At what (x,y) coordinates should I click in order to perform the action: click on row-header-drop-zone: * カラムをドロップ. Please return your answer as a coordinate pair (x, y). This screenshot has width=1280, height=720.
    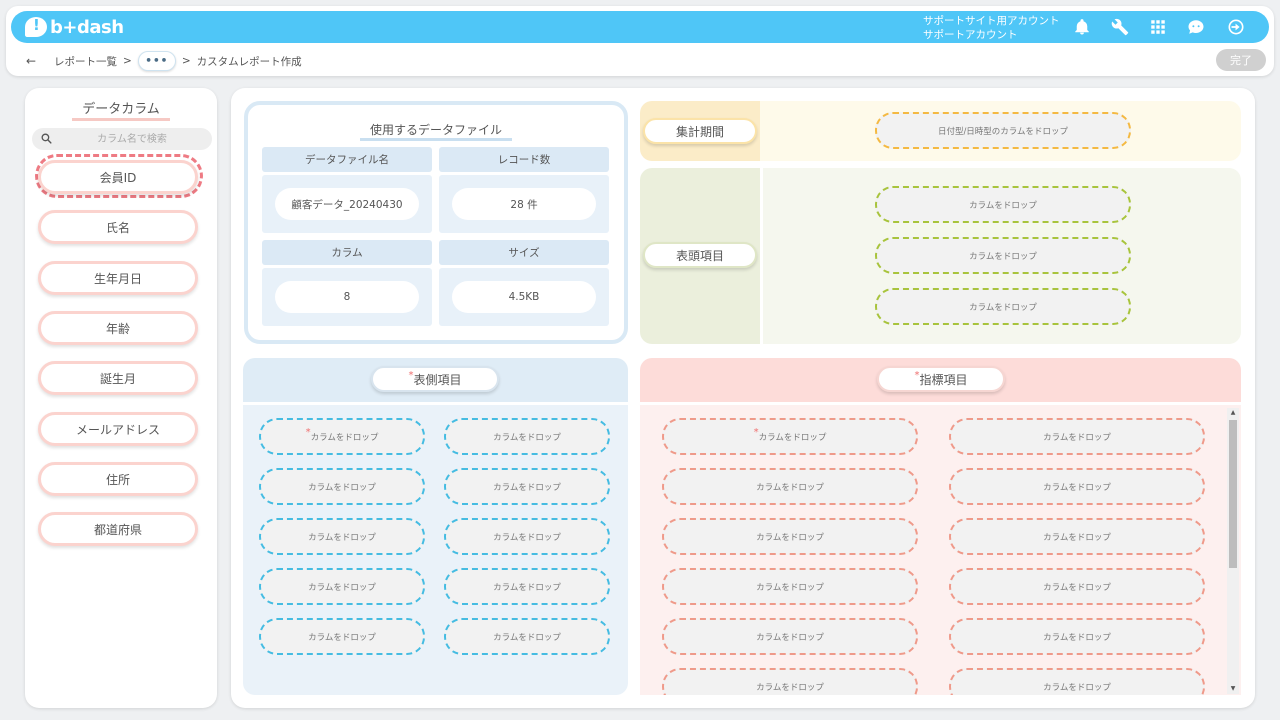
    Looking at the image, I should click on (342, 436).